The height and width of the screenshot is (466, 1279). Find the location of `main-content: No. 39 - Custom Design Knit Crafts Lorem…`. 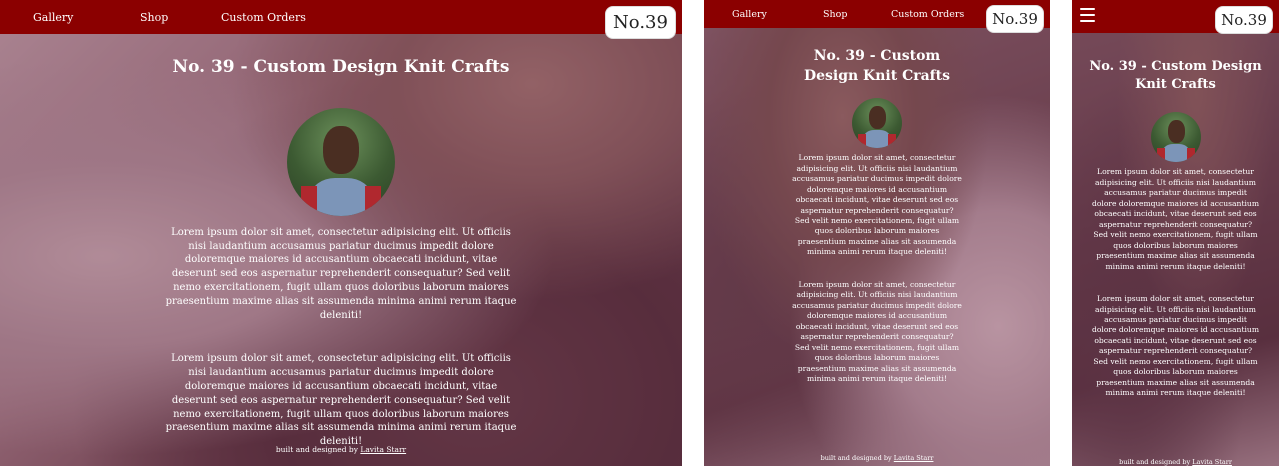

main-content: No. 39 - Custom Design Knit Crafts Lorem… is located at coordinates (1175, 199).